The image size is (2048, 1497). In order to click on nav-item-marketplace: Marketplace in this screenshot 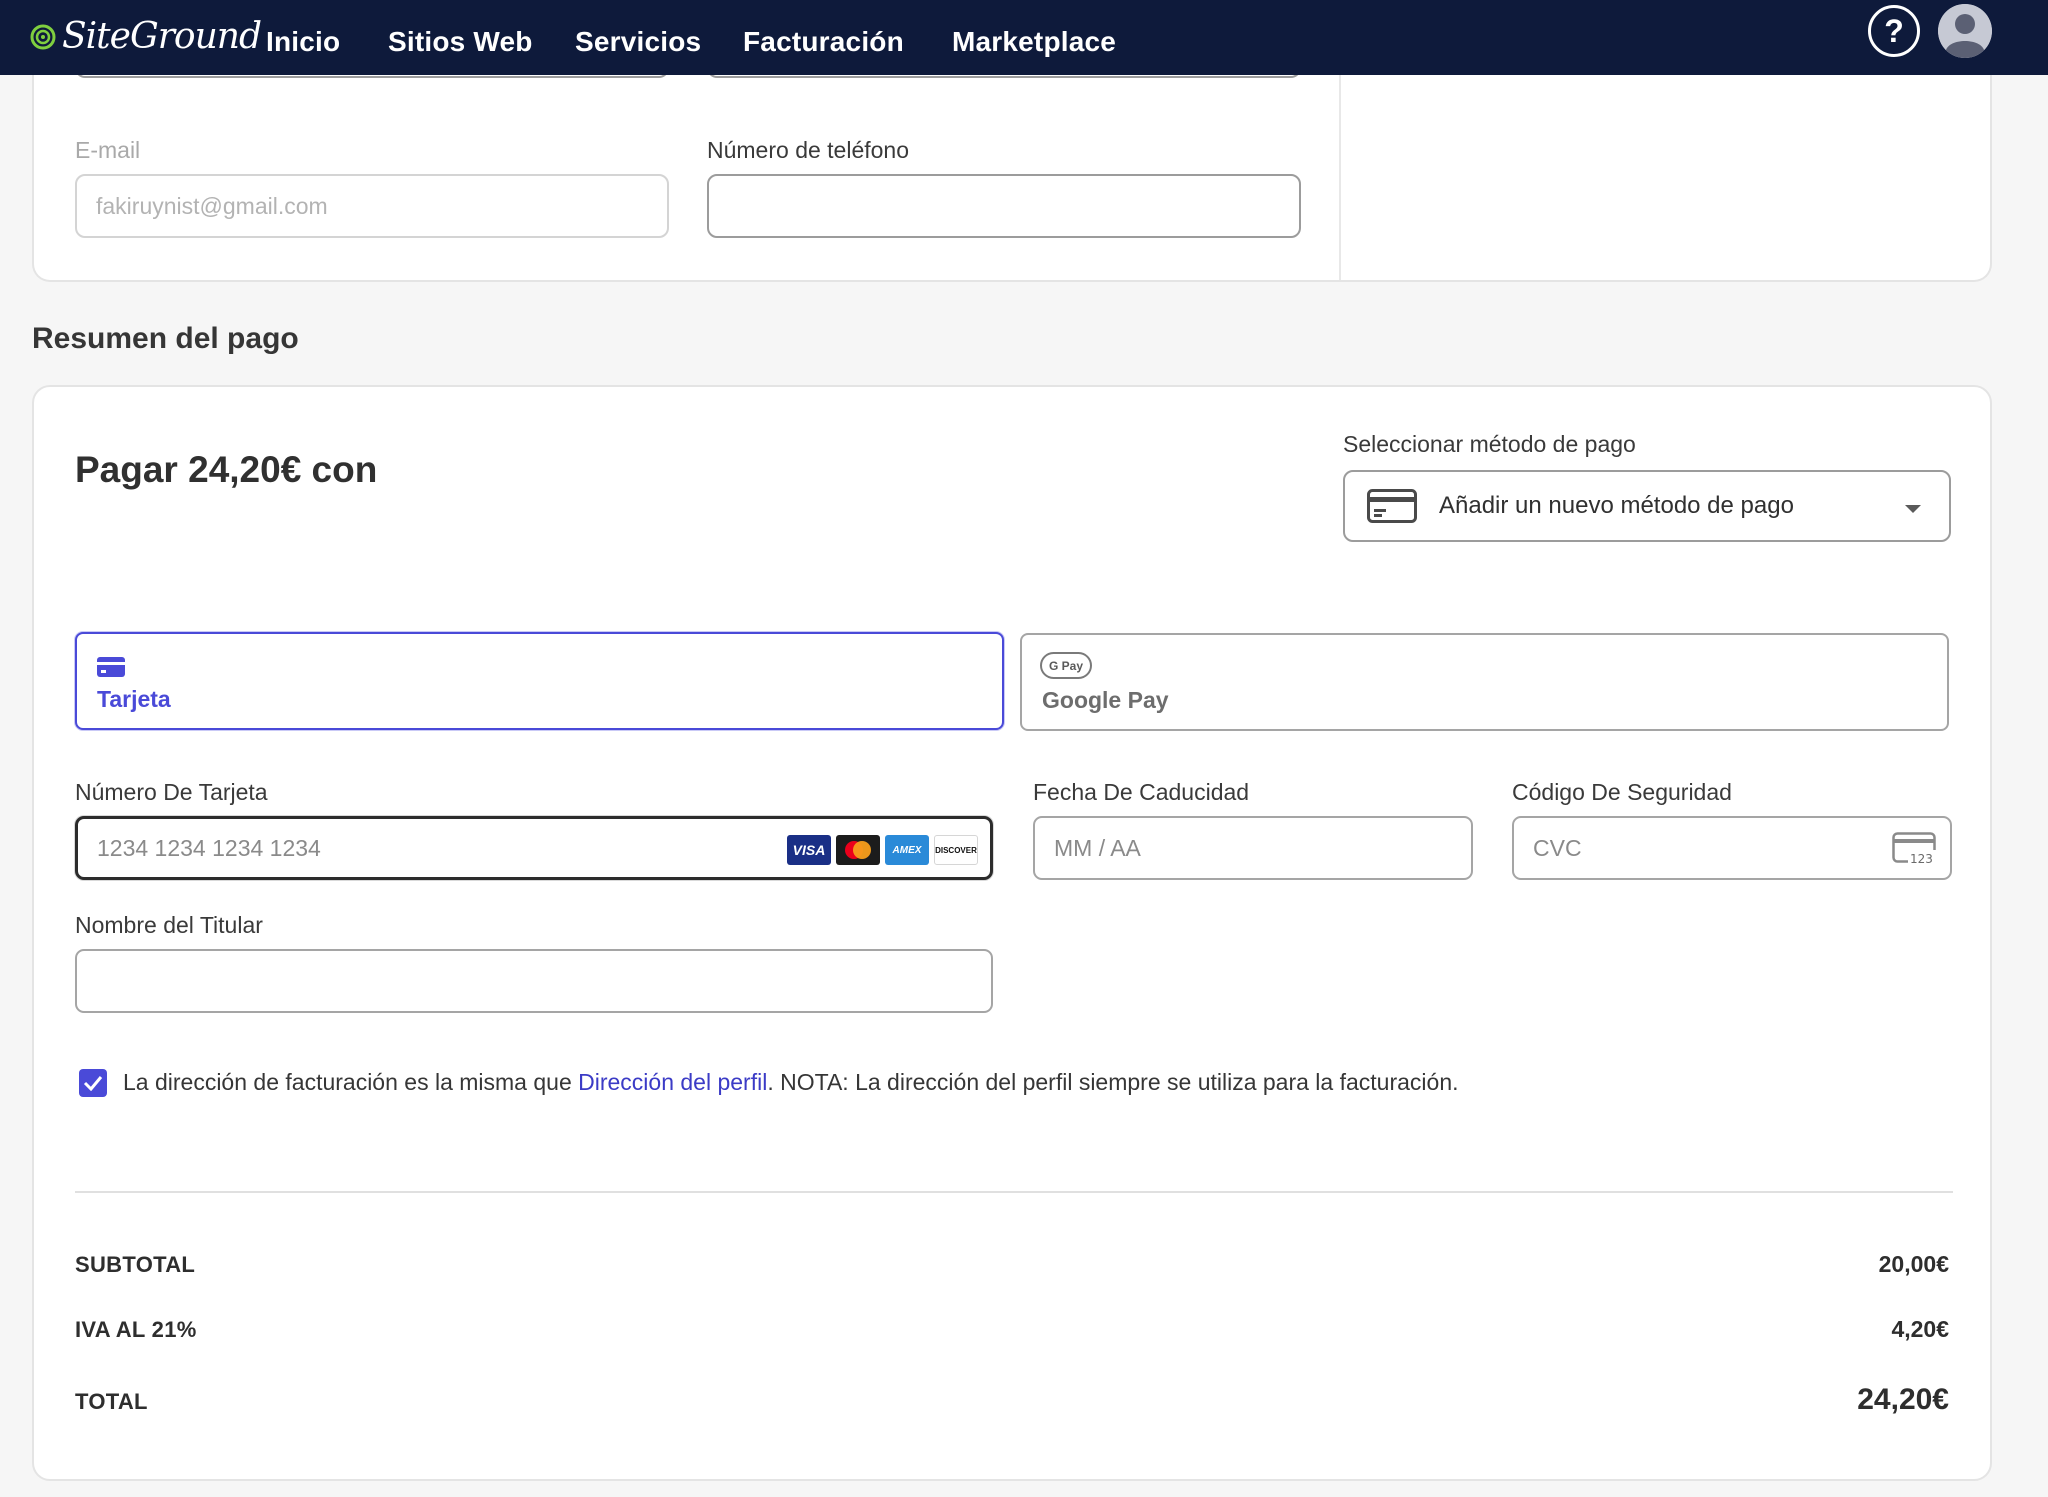, I will do `click(1034, 42)`.